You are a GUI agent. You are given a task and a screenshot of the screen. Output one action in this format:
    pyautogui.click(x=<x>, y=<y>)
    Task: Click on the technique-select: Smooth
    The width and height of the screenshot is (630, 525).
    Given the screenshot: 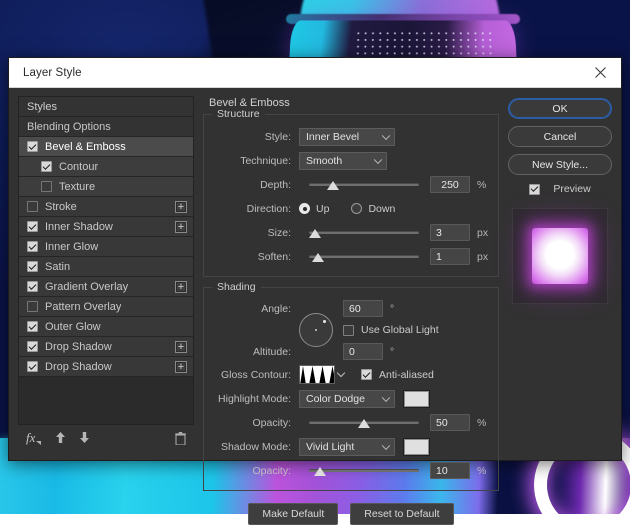 What is the action you would take?
    pyautogui.click(x=343, y=160)
    